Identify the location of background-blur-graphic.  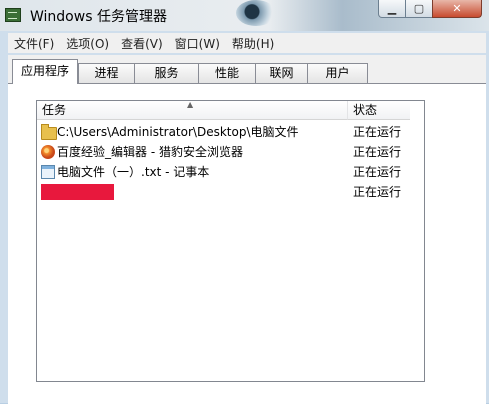
(256, 13).